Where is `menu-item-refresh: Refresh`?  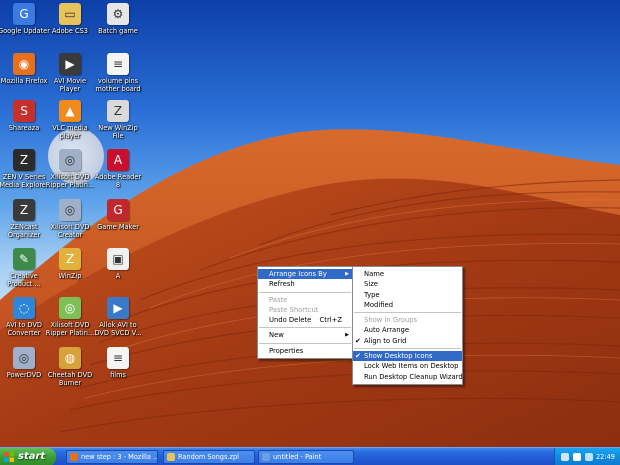
menu-item-refresh: Refresh is located at coordinates (305, 284).